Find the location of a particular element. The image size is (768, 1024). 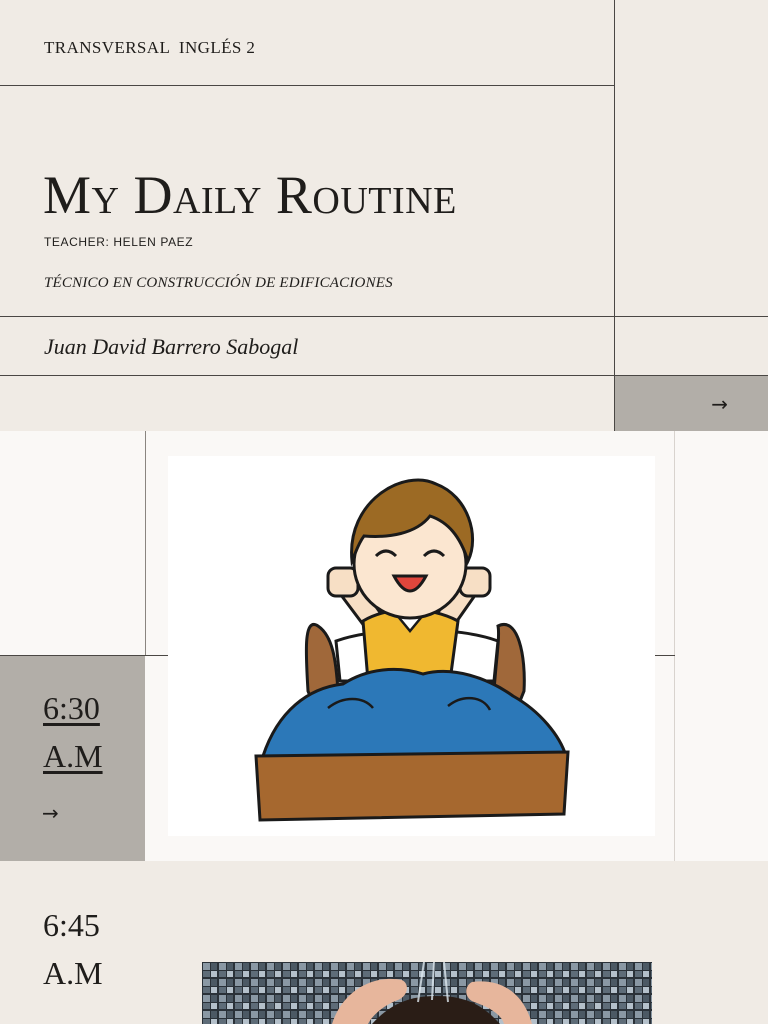

shower-photo is located at coordinates (427, 993).